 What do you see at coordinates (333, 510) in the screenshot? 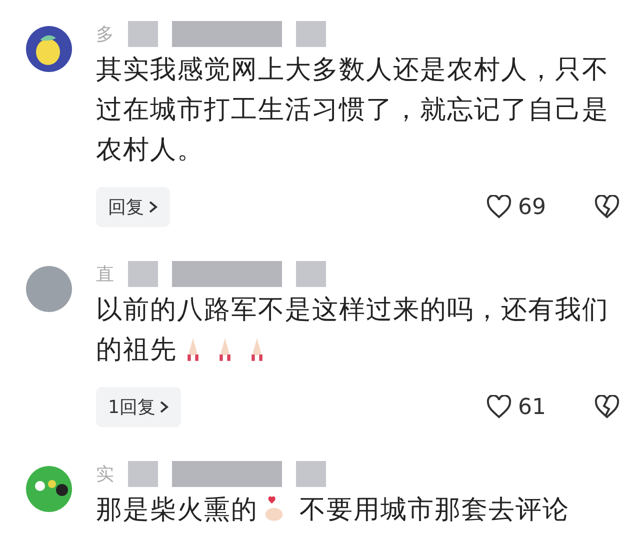
I see `comment-text: 那是柴火熏的 不要用城市那套去评论` at bounding box center [333, 510].